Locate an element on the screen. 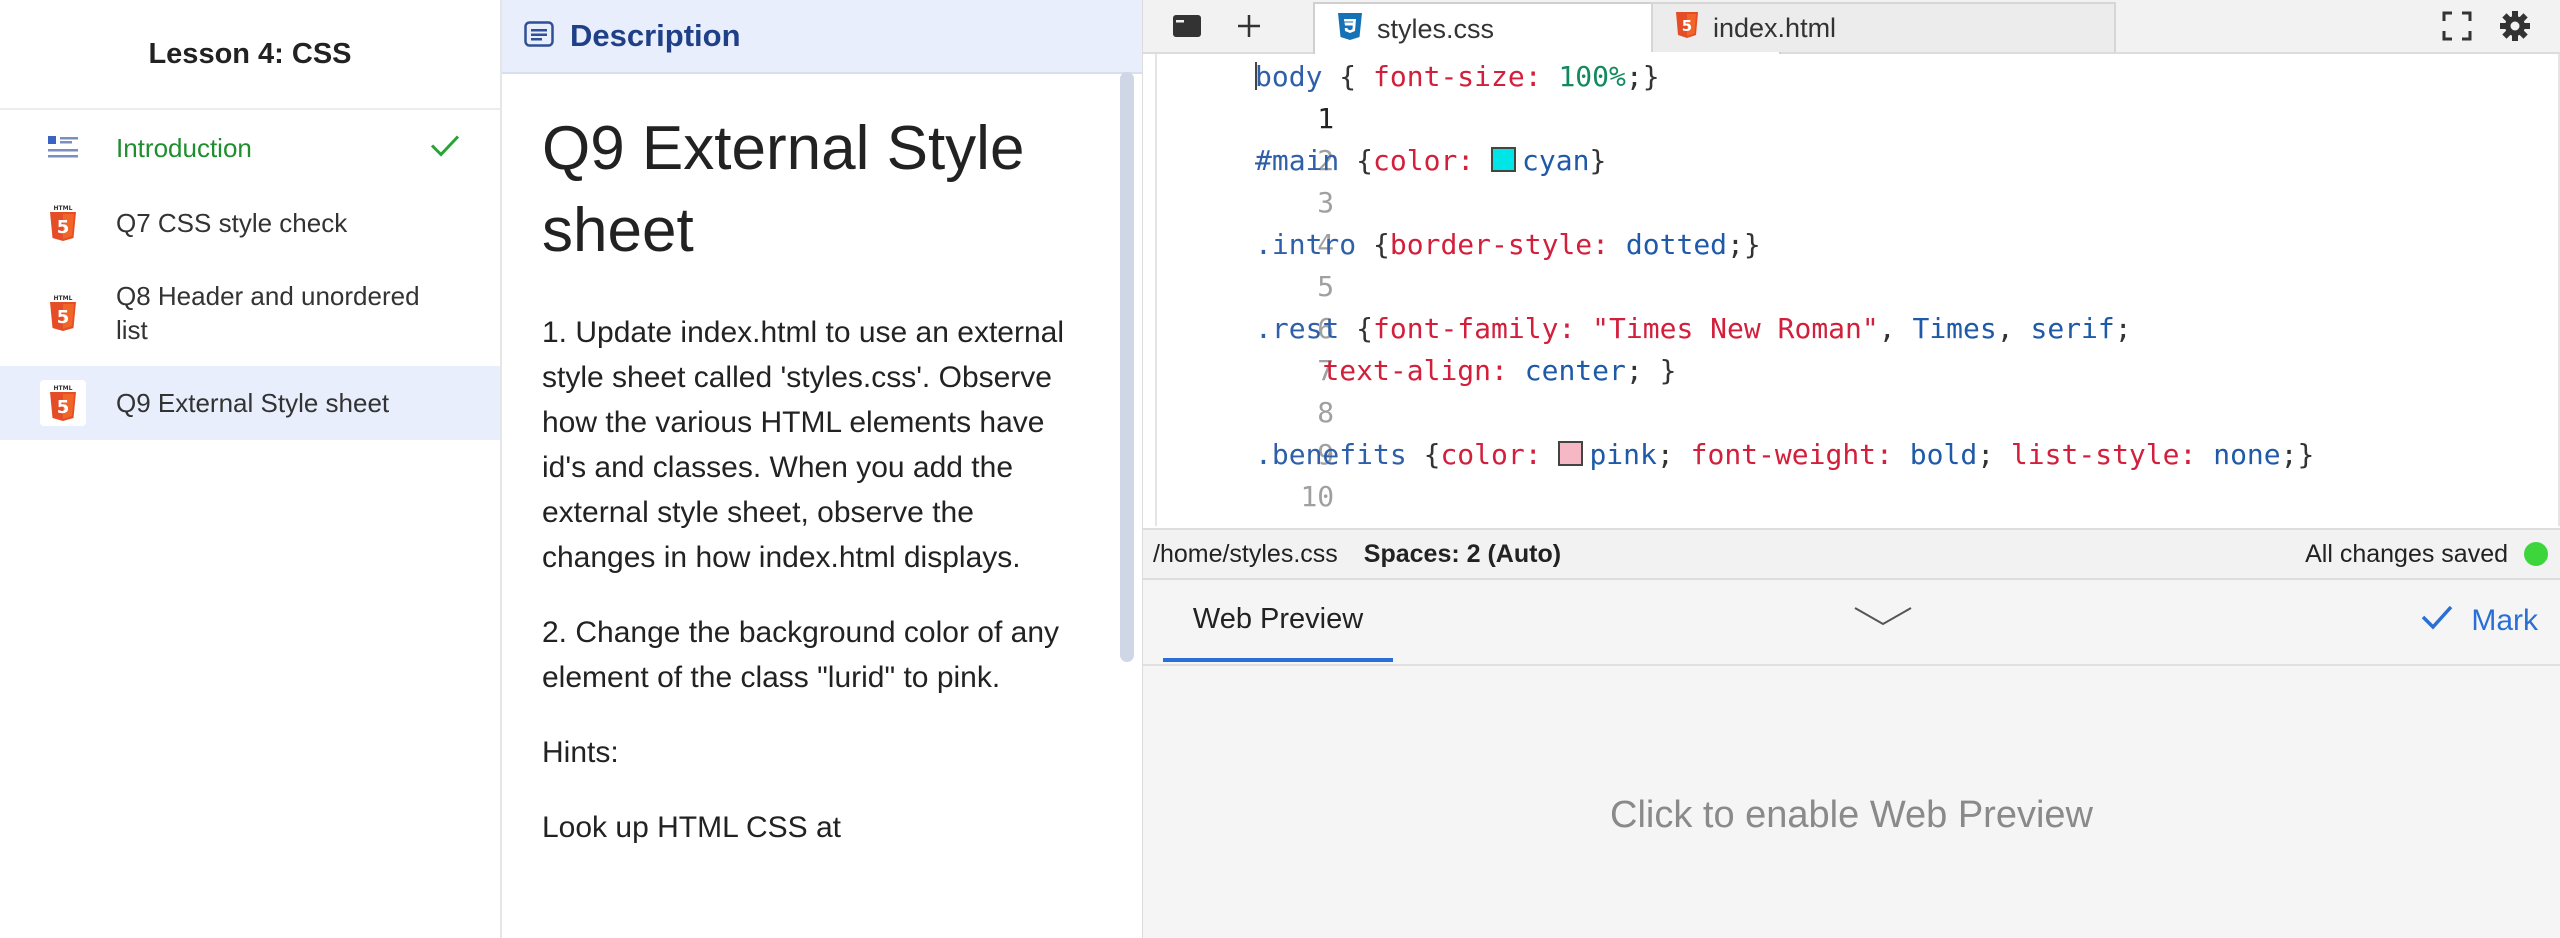 The height and width of the screenshot is (938, 2560). code-token: text-align: is located at coordinates (1415, 370).